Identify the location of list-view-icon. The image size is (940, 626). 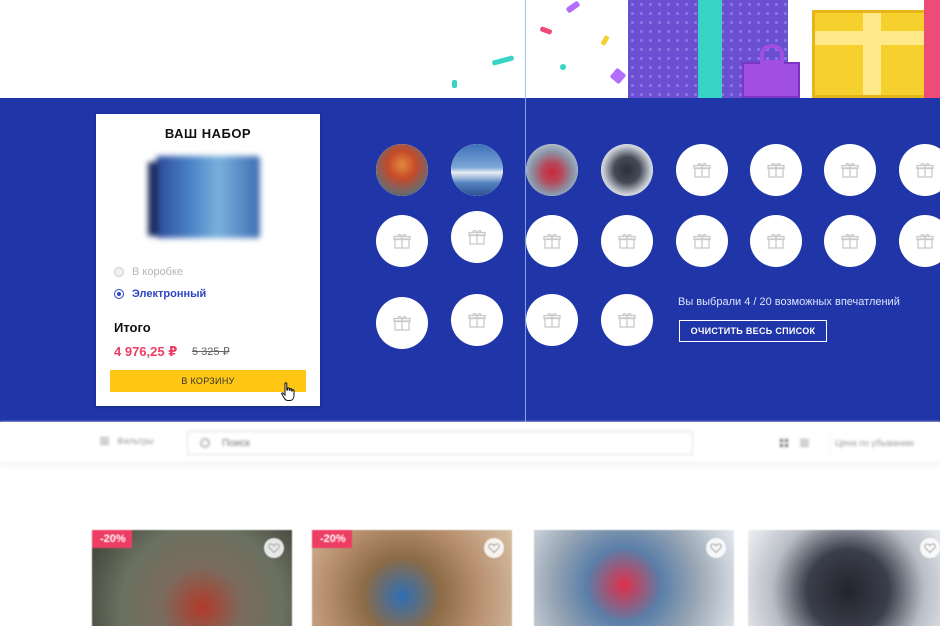
(804, 443).